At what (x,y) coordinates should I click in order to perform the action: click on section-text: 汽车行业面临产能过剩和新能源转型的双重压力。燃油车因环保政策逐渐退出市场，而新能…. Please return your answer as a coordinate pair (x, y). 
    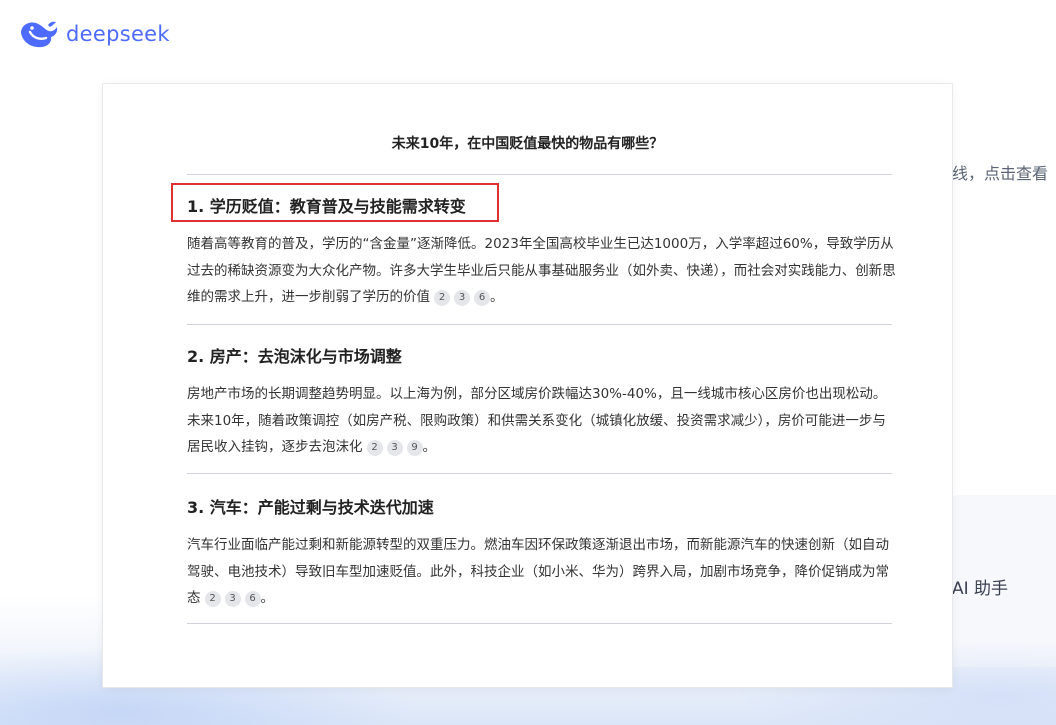
    Looking at the image, I should click on (538, 571).